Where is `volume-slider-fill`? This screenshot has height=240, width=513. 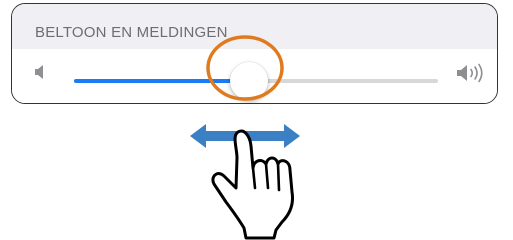
volume-slider-fill is located at coordinates (161, 81).